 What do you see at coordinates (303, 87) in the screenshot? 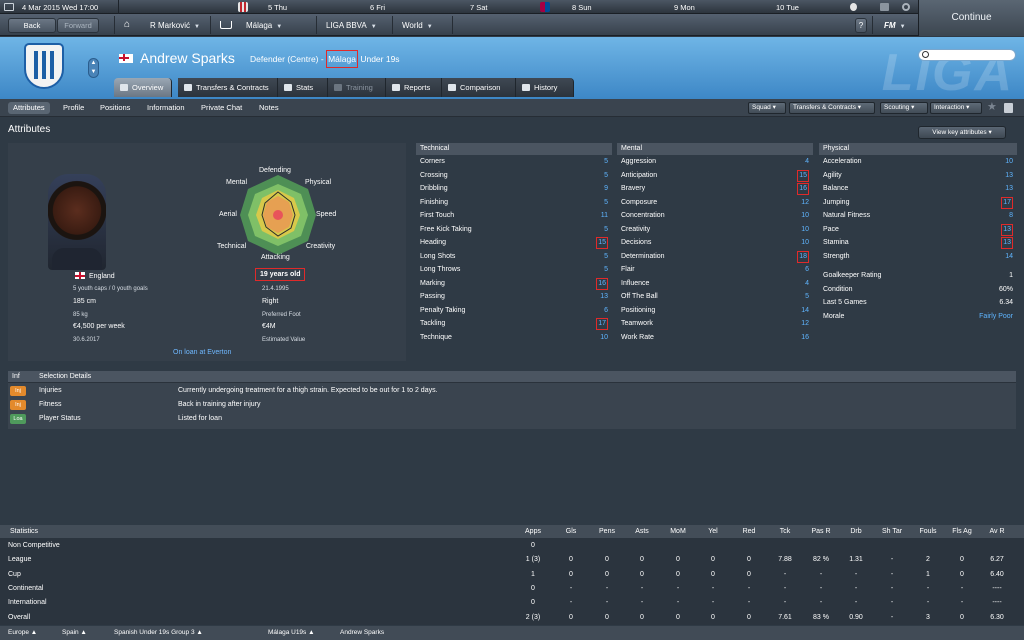
I see `tab-stats: Stats` at bounding box center [303, 87].